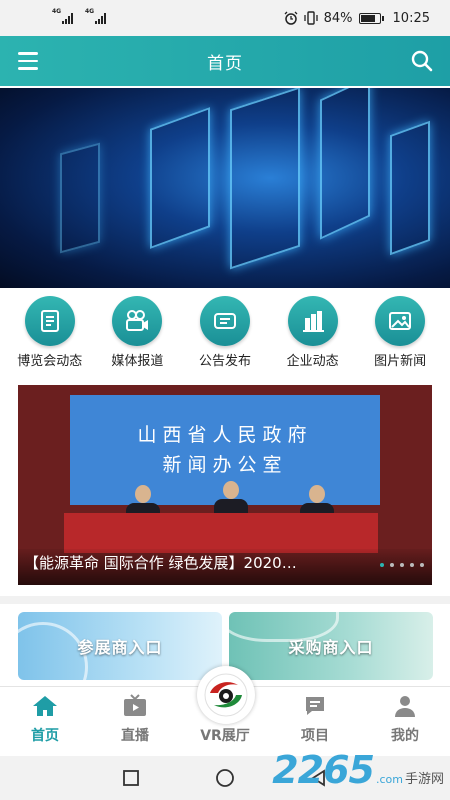  What do you see at coordinates (221, 533) in the screenshot?
I see `conference-table` at bounding box center [221, 533].